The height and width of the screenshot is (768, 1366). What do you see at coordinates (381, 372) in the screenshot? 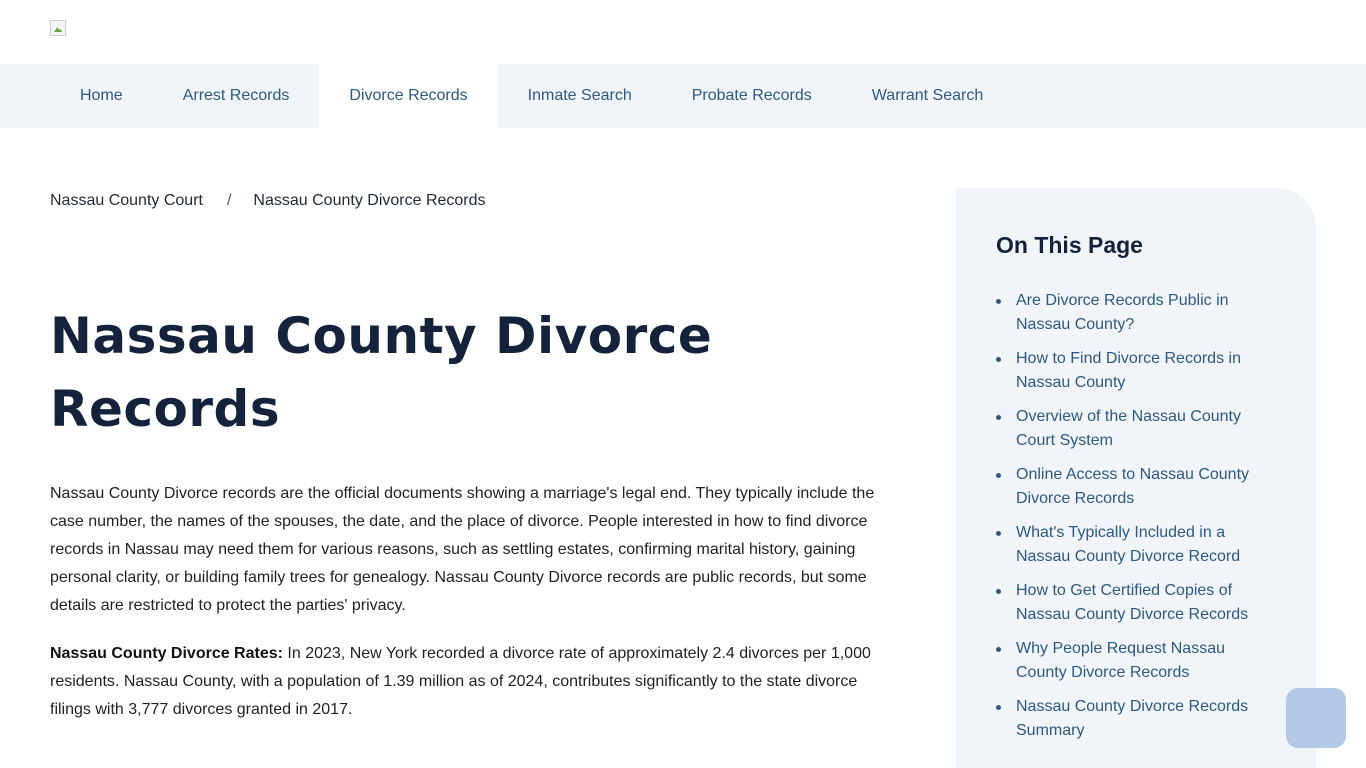
I see `page-title: Nassau County Divorce Records` at bounding box center [381, 372].